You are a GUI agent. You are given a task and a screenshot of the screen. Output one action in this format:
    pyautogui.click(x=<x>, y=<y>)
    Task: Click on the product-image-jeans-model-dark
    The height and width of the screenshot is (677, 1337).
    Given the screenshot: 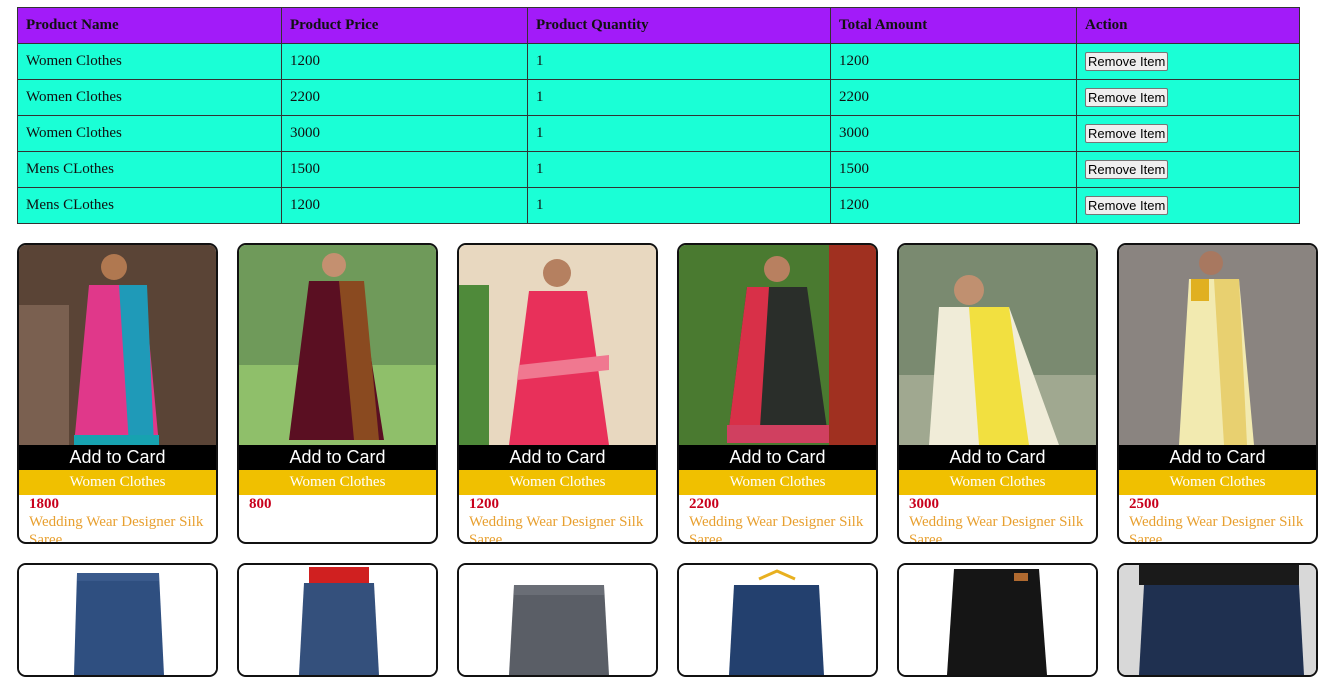 What is the action you would take?
    pyautogui.click(x=1217, y=620)
    